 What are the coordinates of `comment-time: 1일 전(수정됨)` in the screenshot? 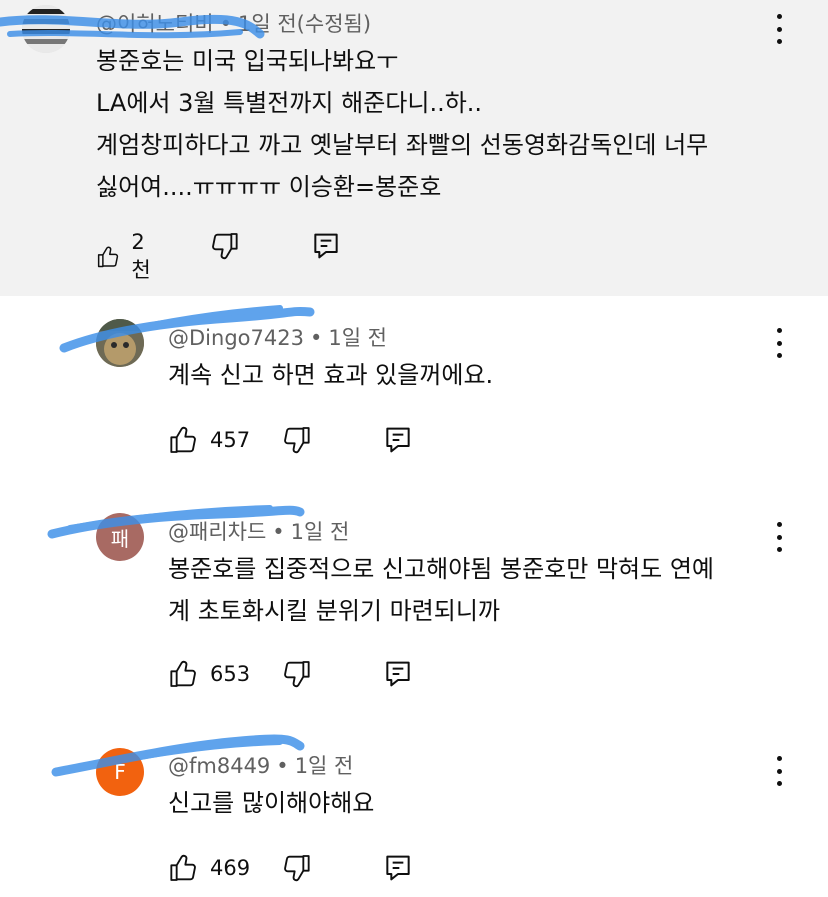 It's located at (304, 24).